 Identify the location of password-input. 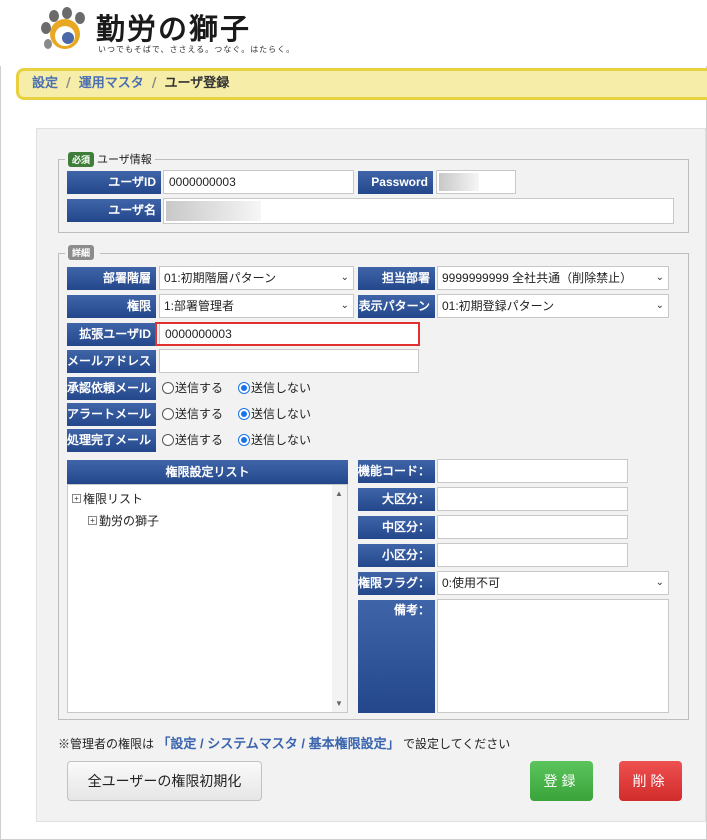
(476, 182).